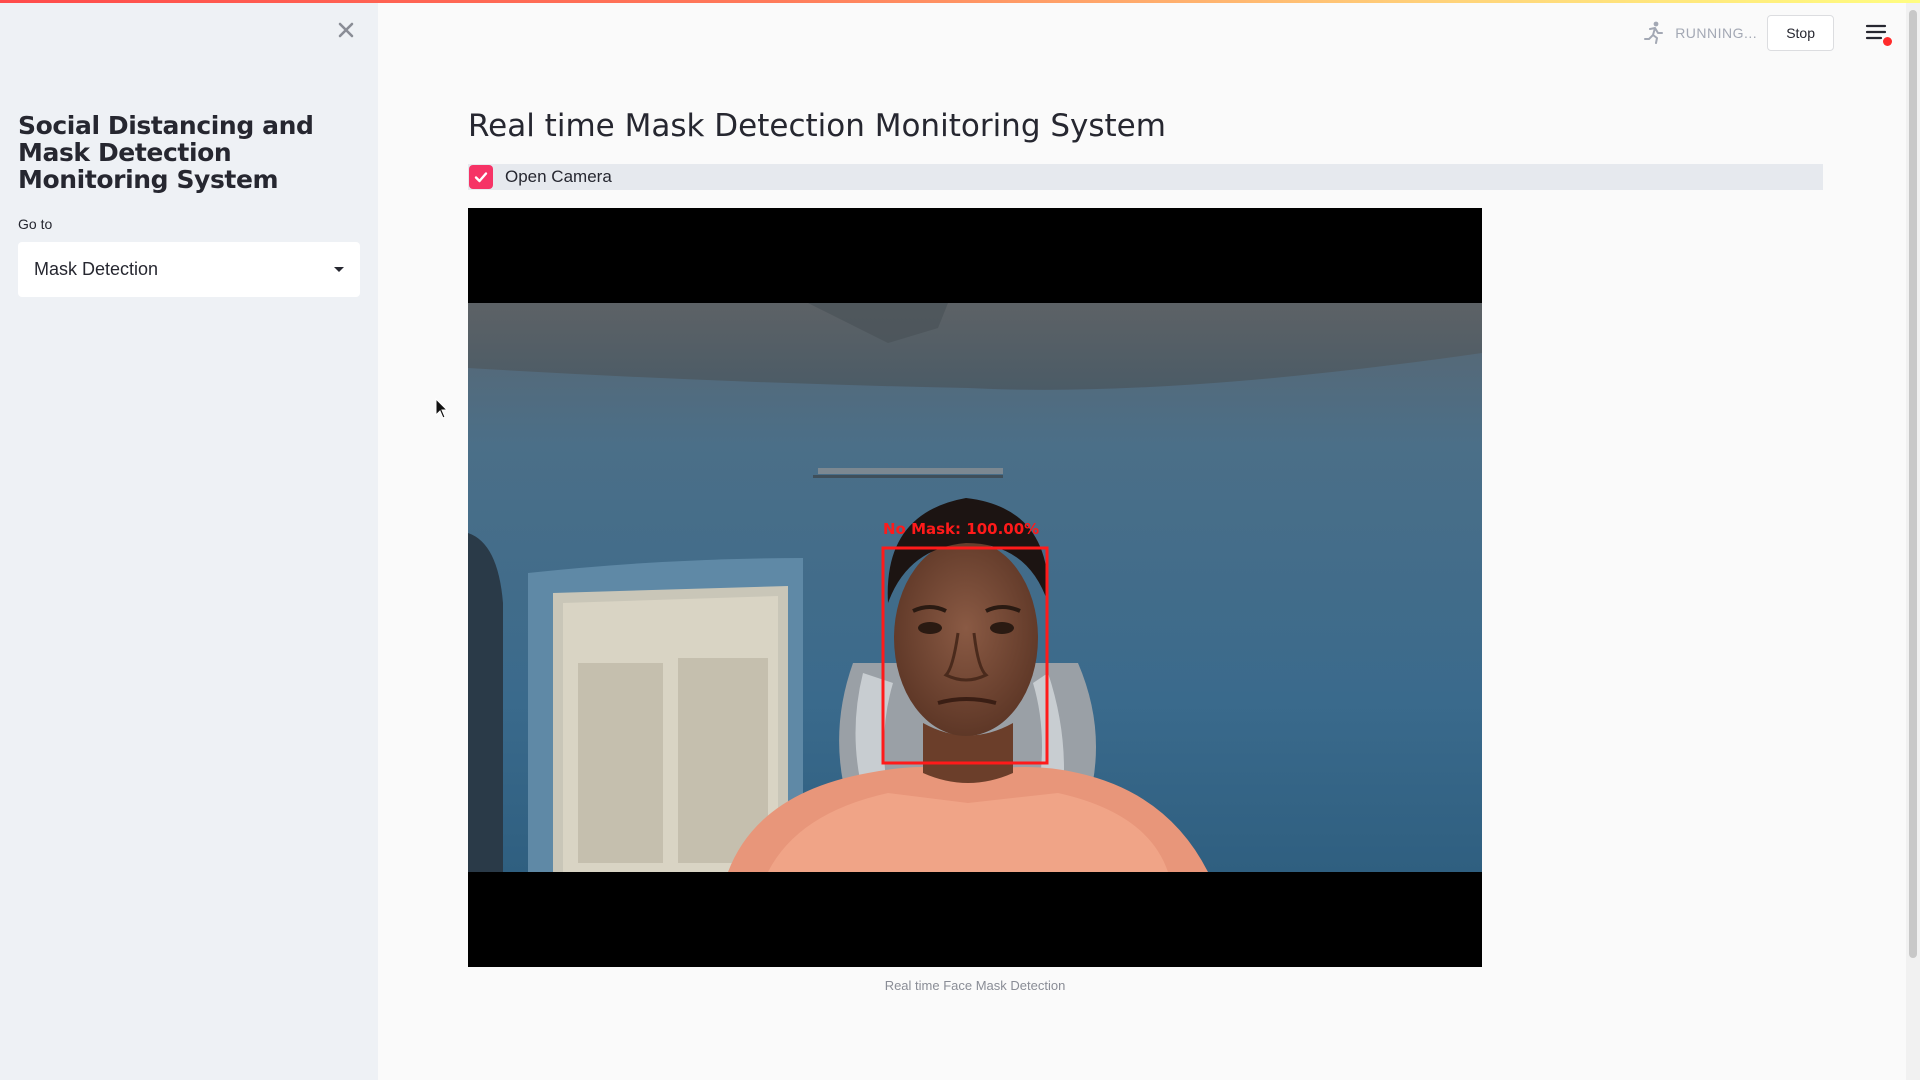 The height and width of the screenshot is (1080, 1920). What do you see at coordinates (1887, 41) in the screenshot?
I see `notification-dot` at bounding box center [1887, 41].